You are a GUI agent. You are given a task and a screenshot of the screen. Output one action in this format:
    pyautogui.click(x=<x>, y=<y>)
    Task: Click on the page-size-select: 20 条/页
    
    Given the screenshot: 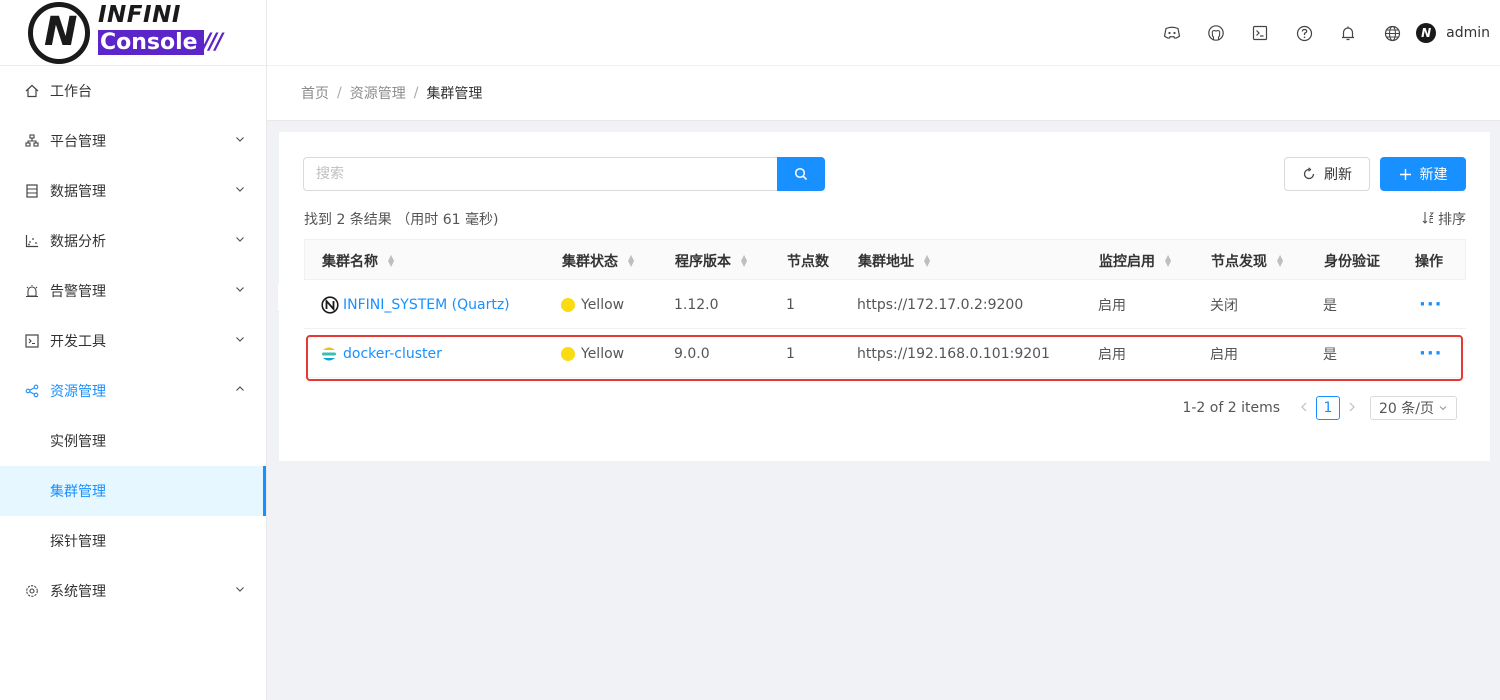 What is the action you would take?
    pyautogui.click(x=1413, y=408)
    